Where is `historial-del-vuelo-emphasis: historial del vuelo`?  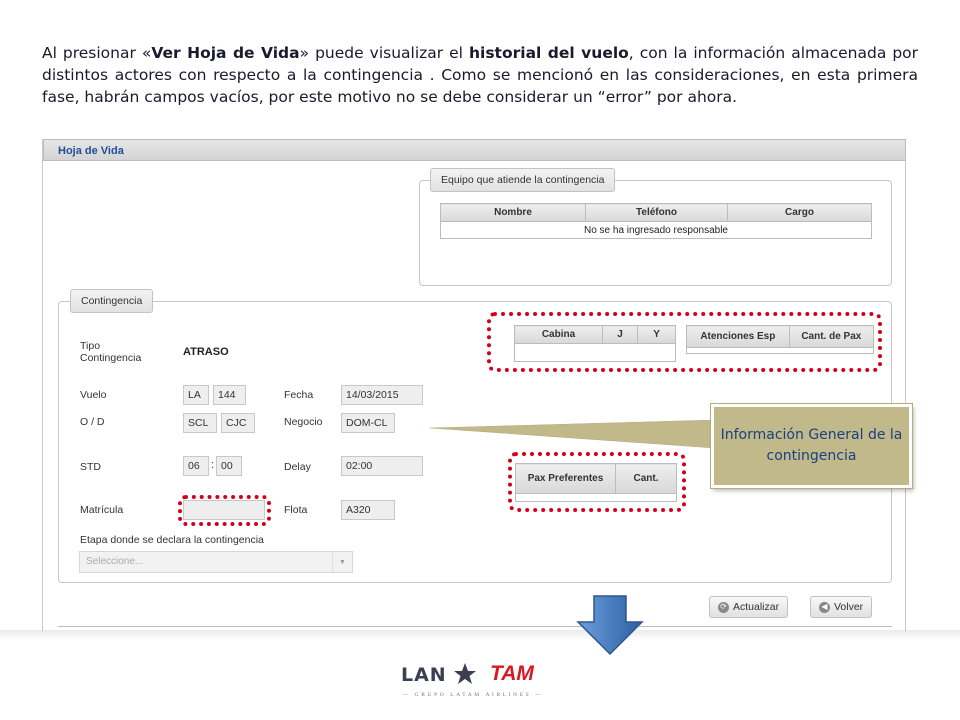
historial-del-vuelo-emphasis: historial del vuelo is located at coordinates (548, 53).